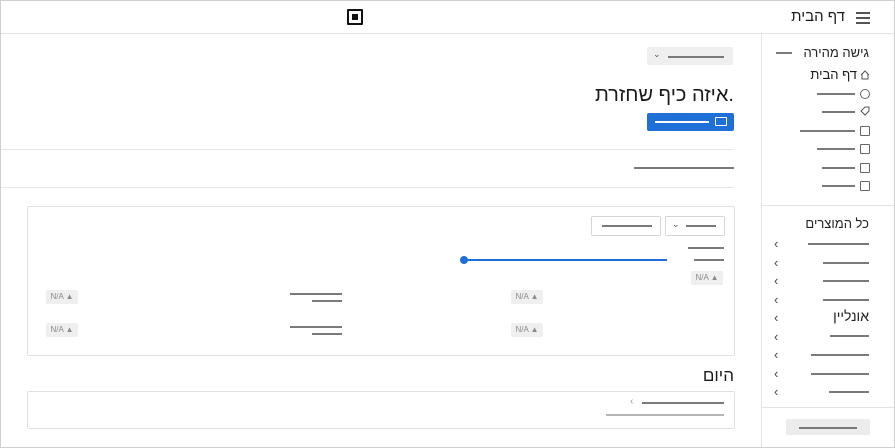  What do you see at coordinates (865, 131) in the screenshot?
I see `dollar-icon` at bounding box center [865, 131].